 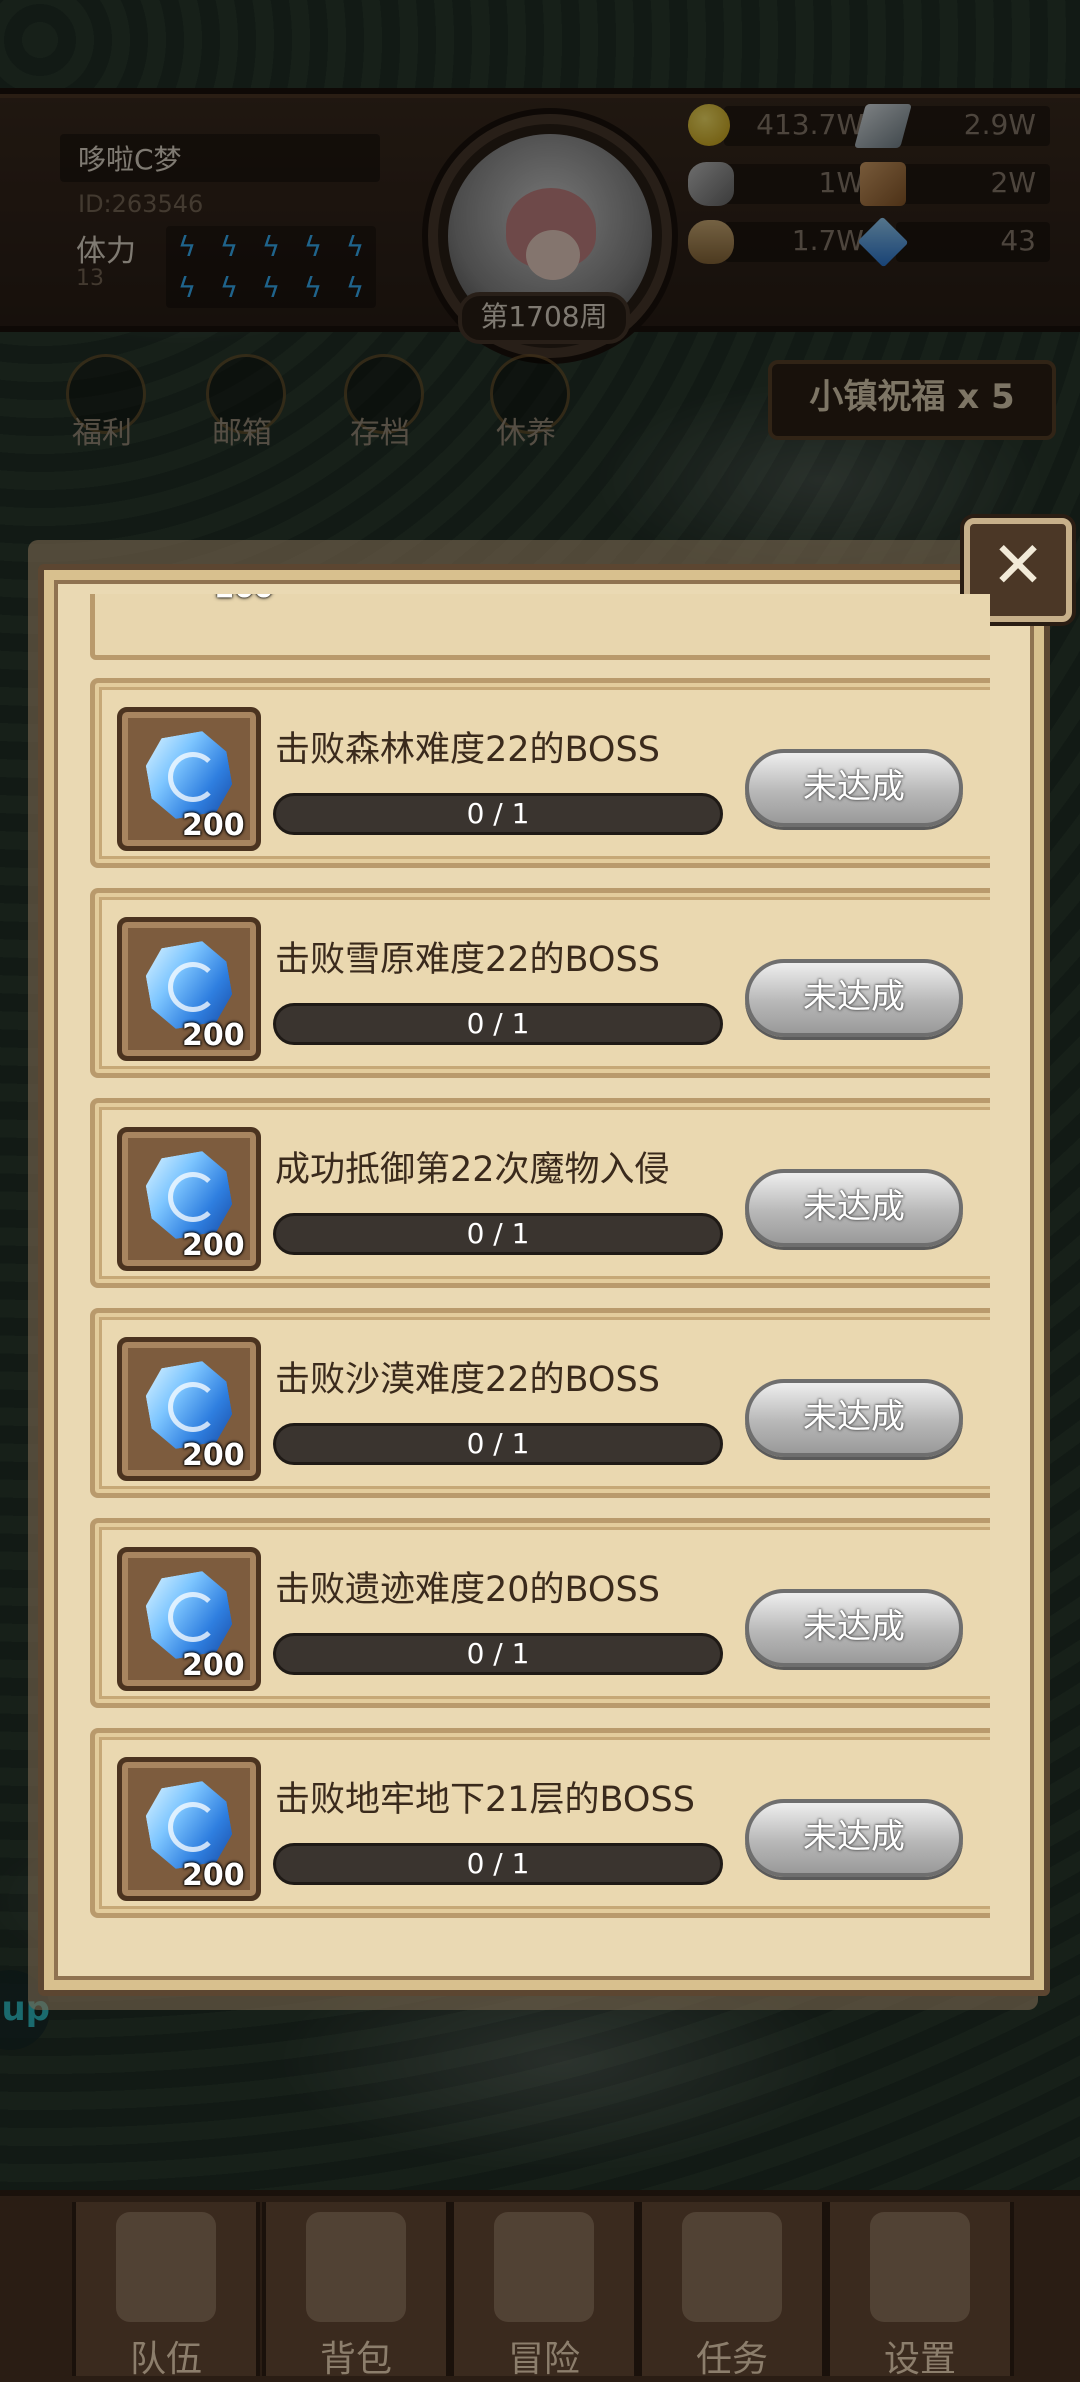 What do you see at coordinates (467, 750) in the screenshot?
I see `task-title: 击败森林难度22的BOSS` at bounding box center [467, 750].